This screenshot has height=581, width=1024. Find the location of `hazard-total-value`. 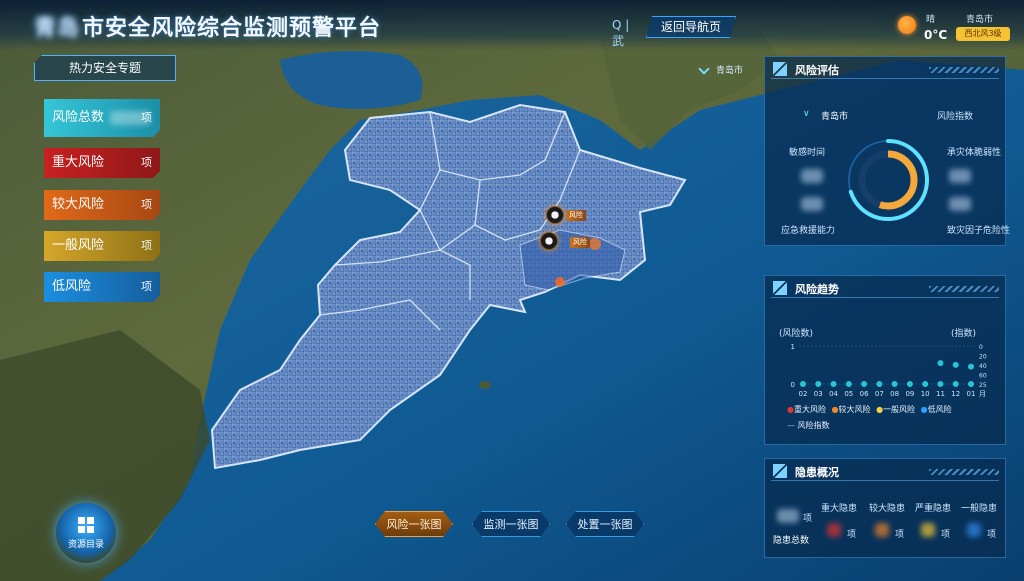

hazard-total-value is located at coordinates (788, 516).